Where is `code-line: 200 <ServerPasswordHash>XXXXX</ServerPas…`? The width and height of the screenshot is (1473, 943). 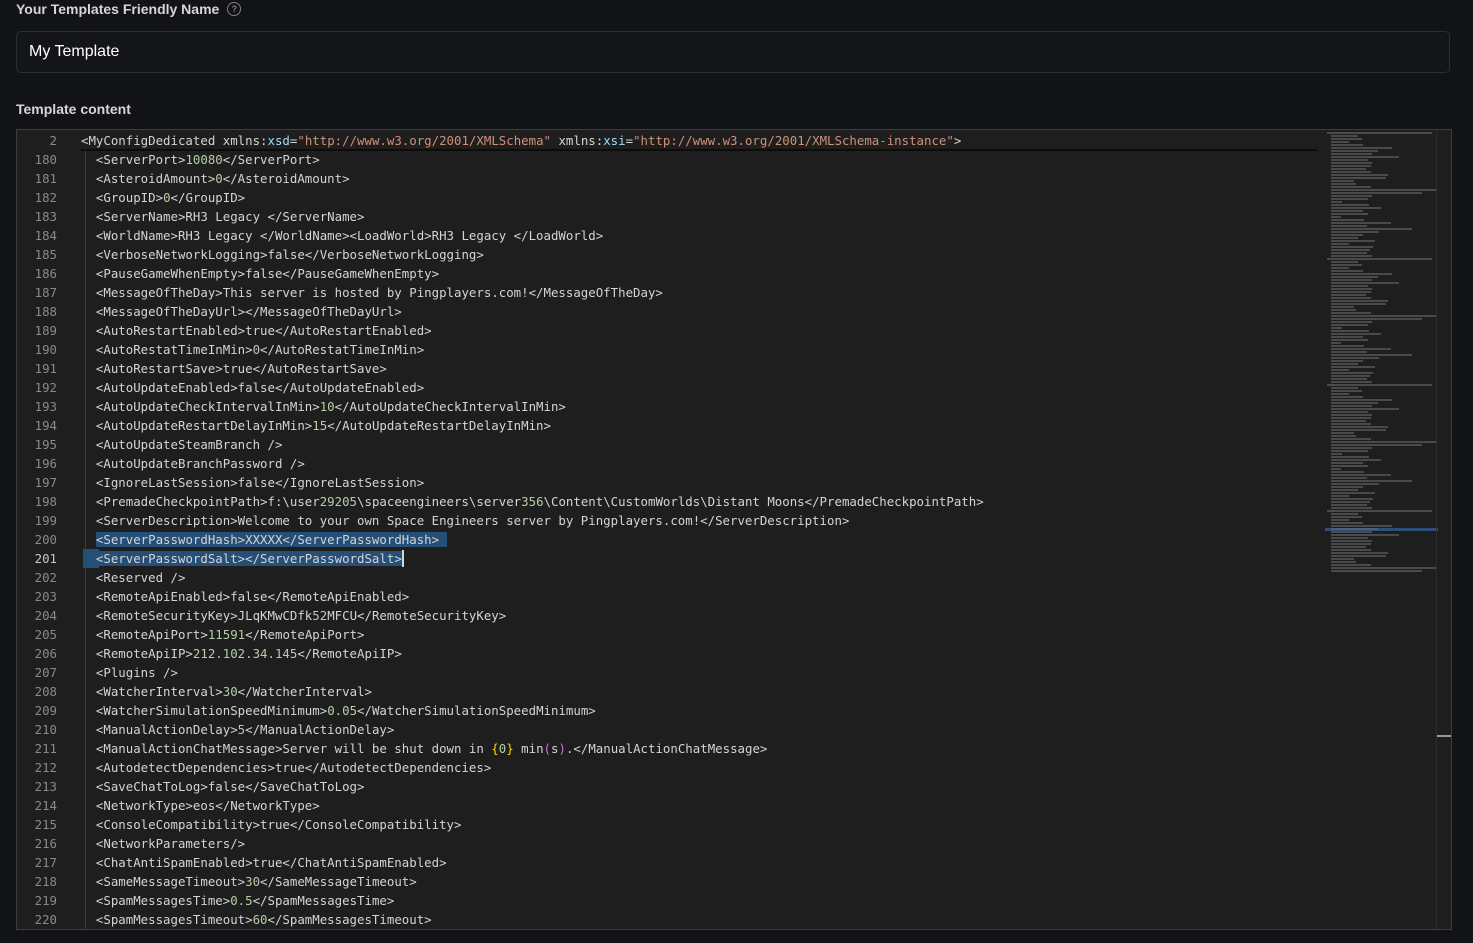
code-line: 200 <ServerPasswordHash>XXXXX</ServerPas… is located at coordinates (670, 539).